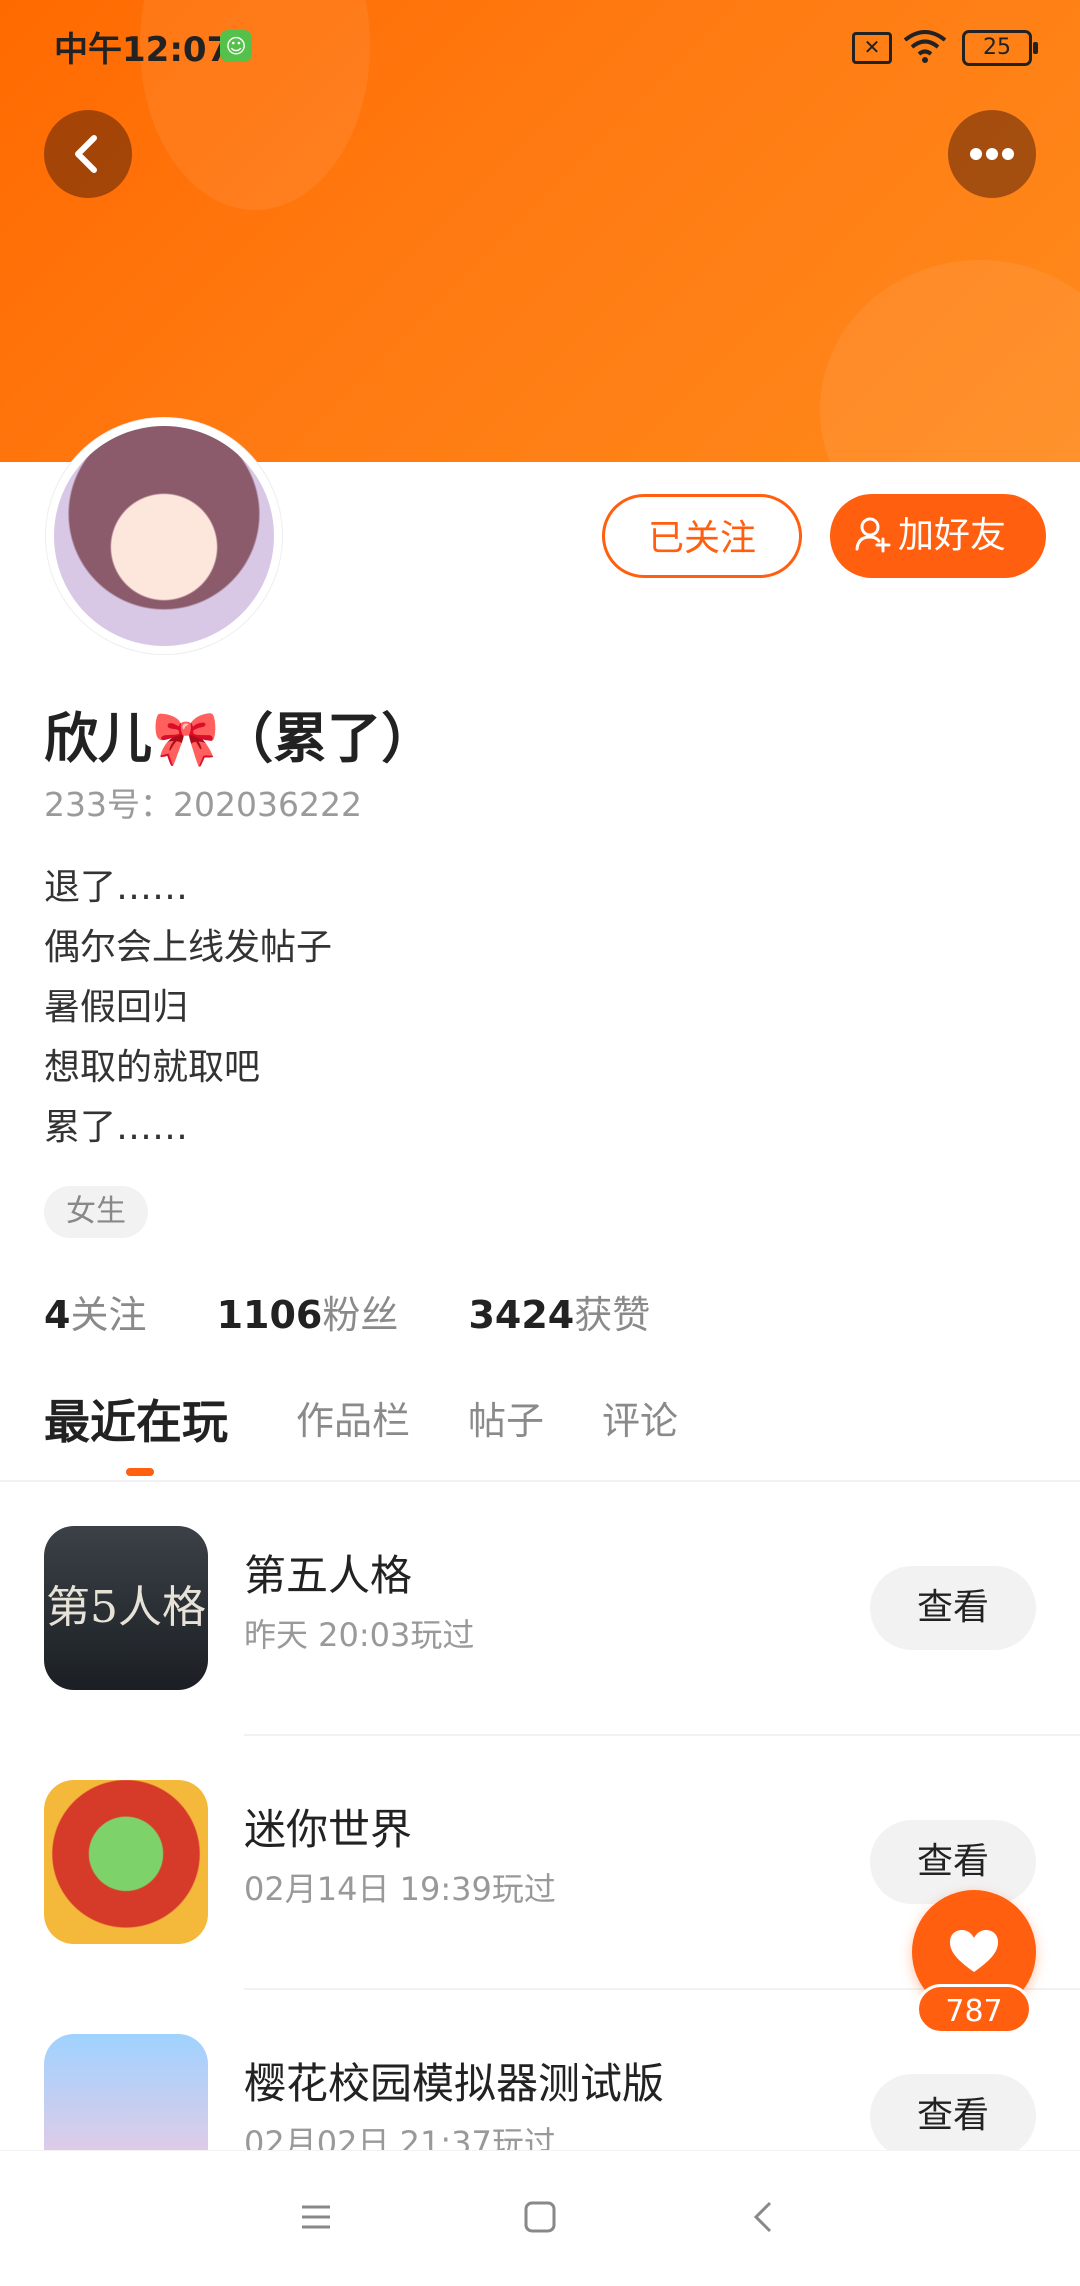  I want to click on bio-line: 想取的就取吧, so click(152, 1067).